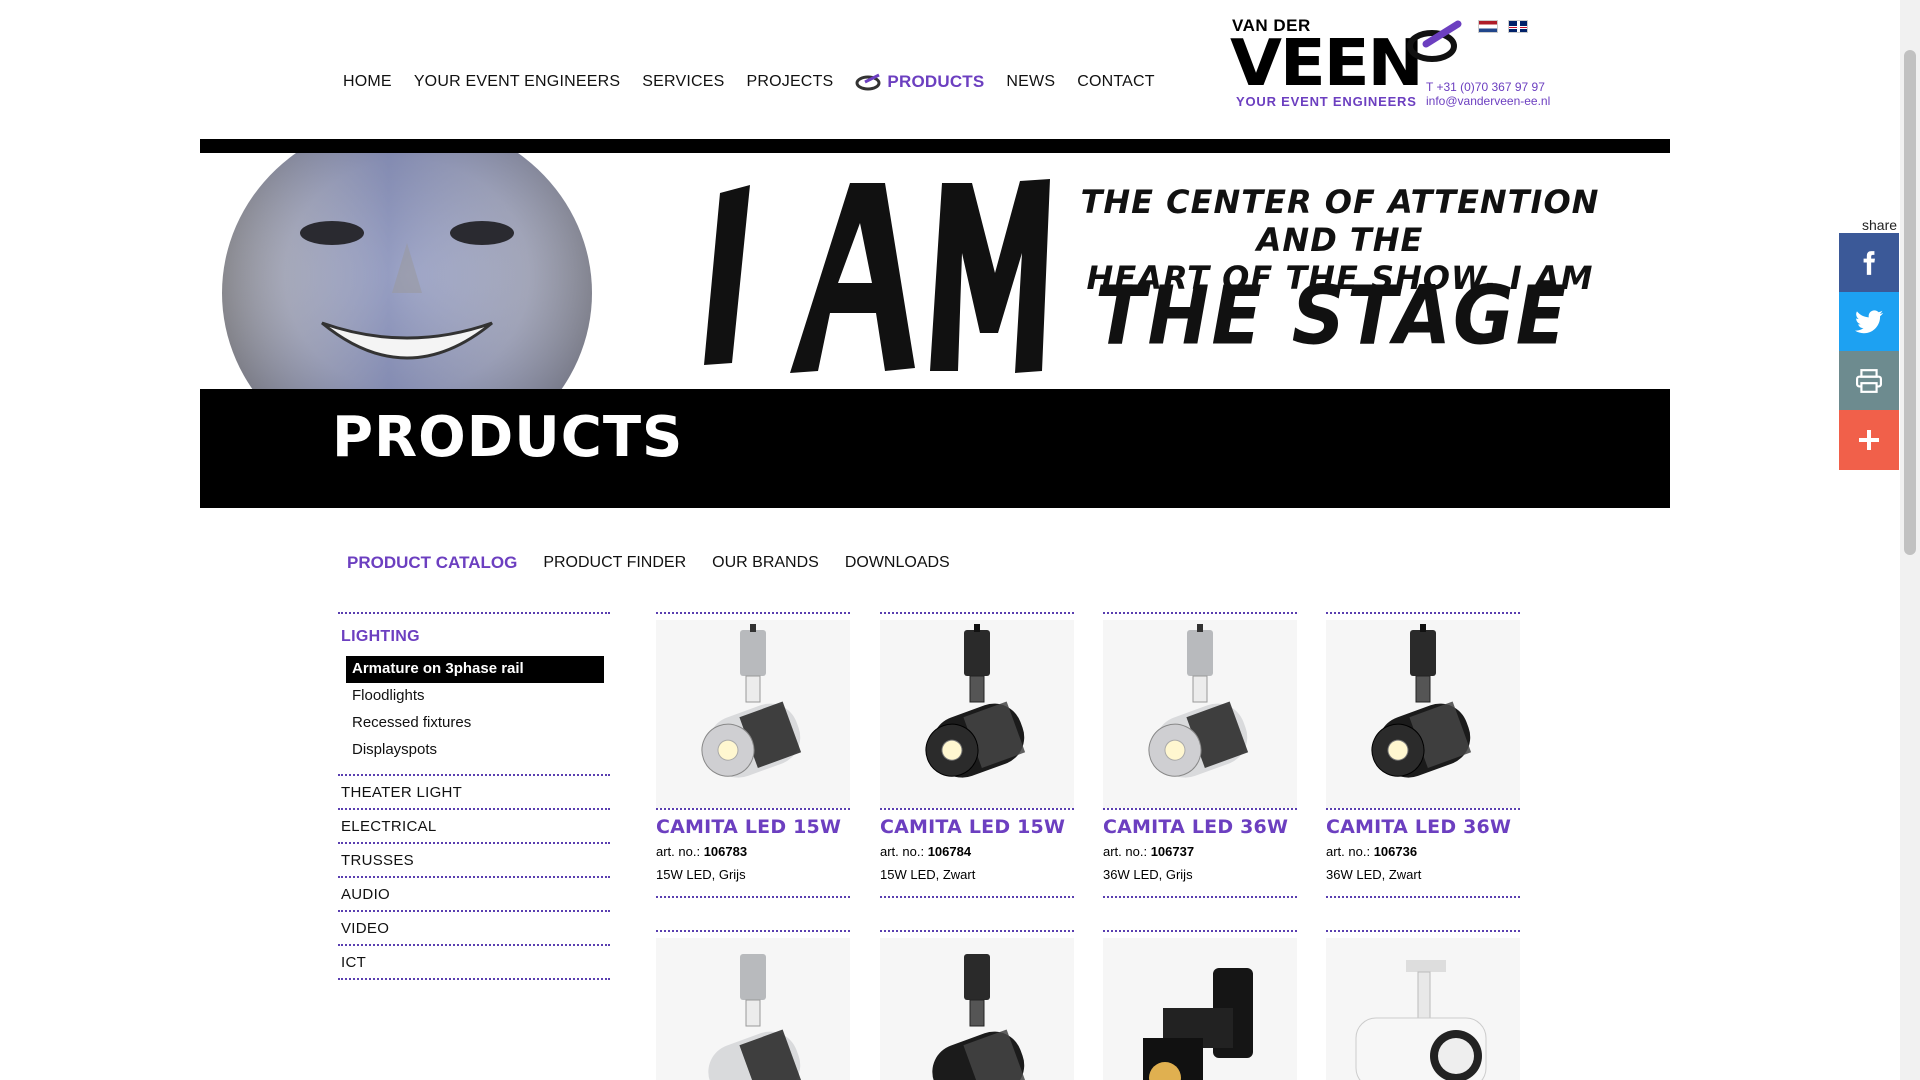 This screenshot has height=1080, width=1920. Describe the element at coordinates (1374, 874) in the screenshot. I see `product-description: 36W LED, Zwart` at that location.